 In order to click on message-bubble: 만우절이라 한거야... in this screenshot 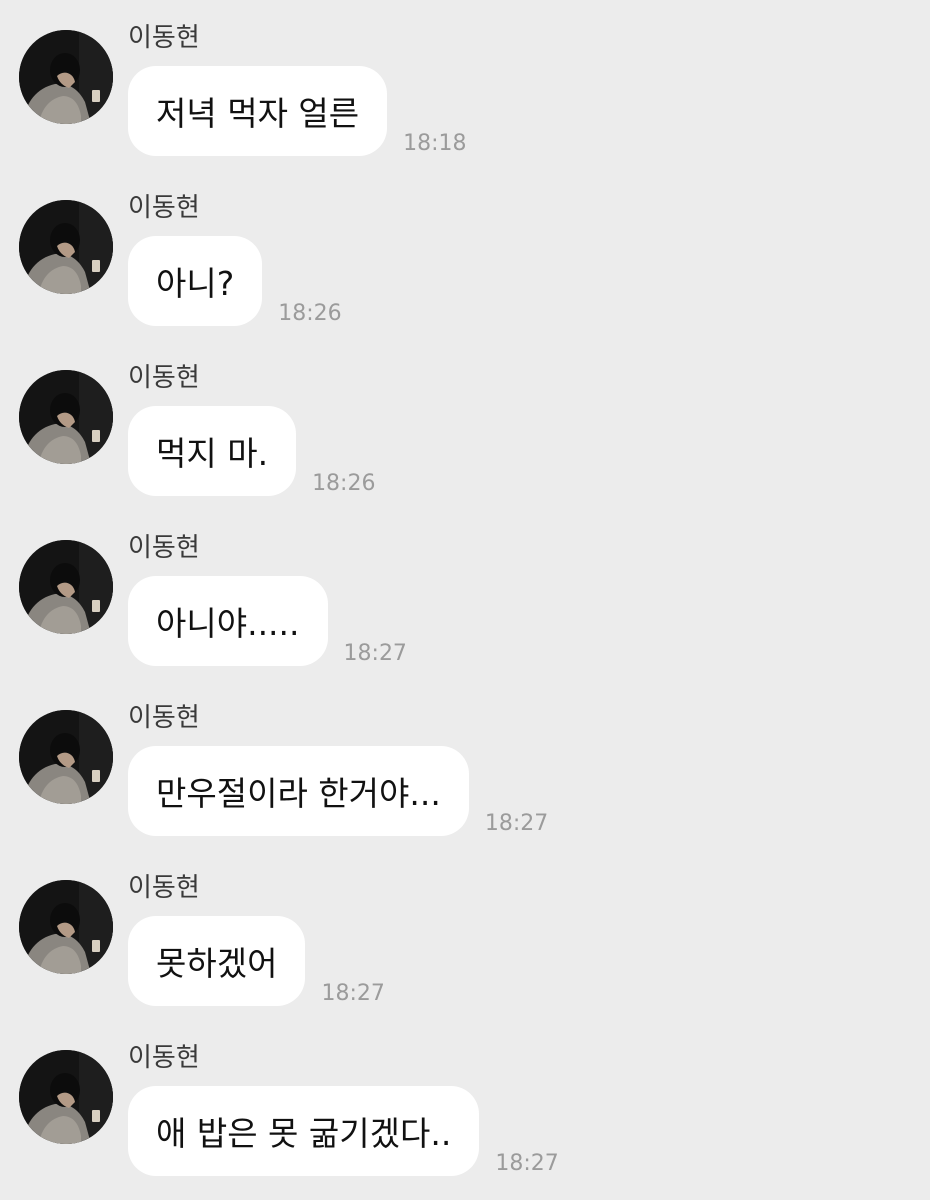, I will do `click(298, 791)`.